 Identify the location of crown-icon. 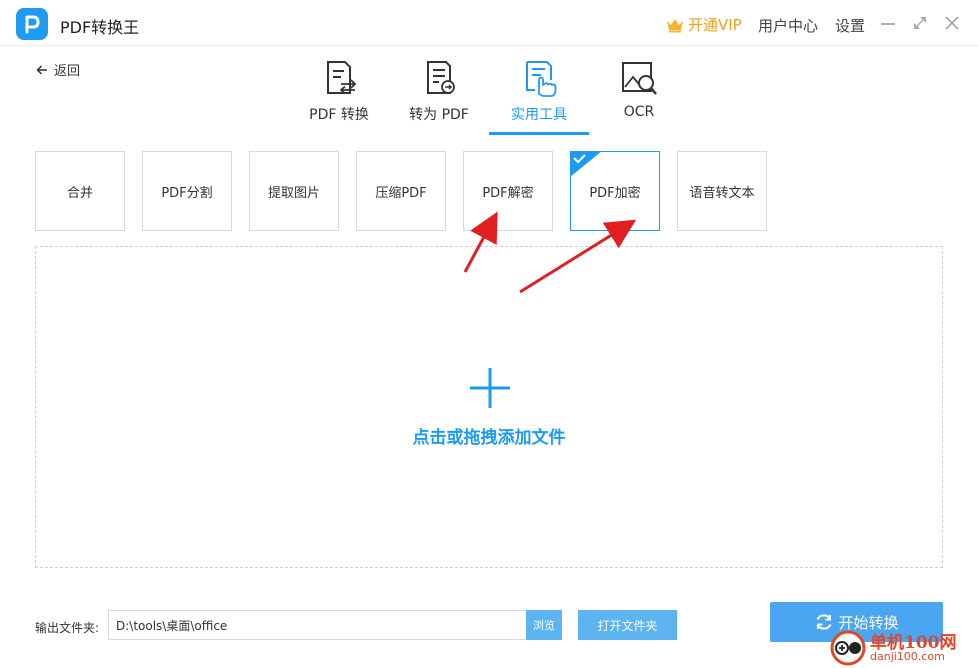
(675, 25).